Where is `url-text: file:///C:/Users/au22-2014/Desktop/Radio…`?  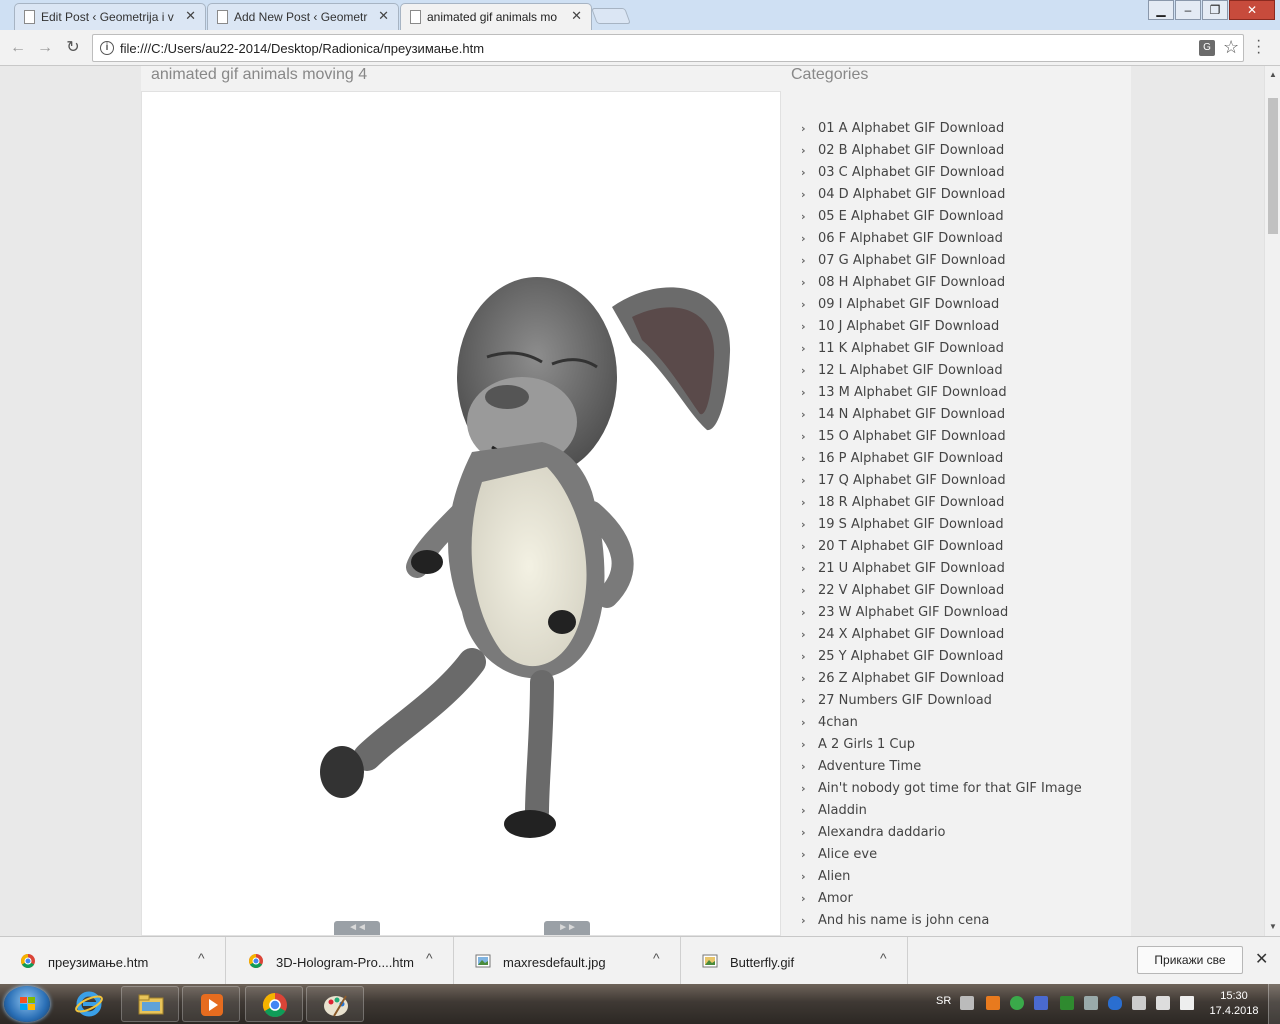 url-text: file:///C:/Users/au22-2014/Desktop/Radio… is located at coordinates (302, 48).